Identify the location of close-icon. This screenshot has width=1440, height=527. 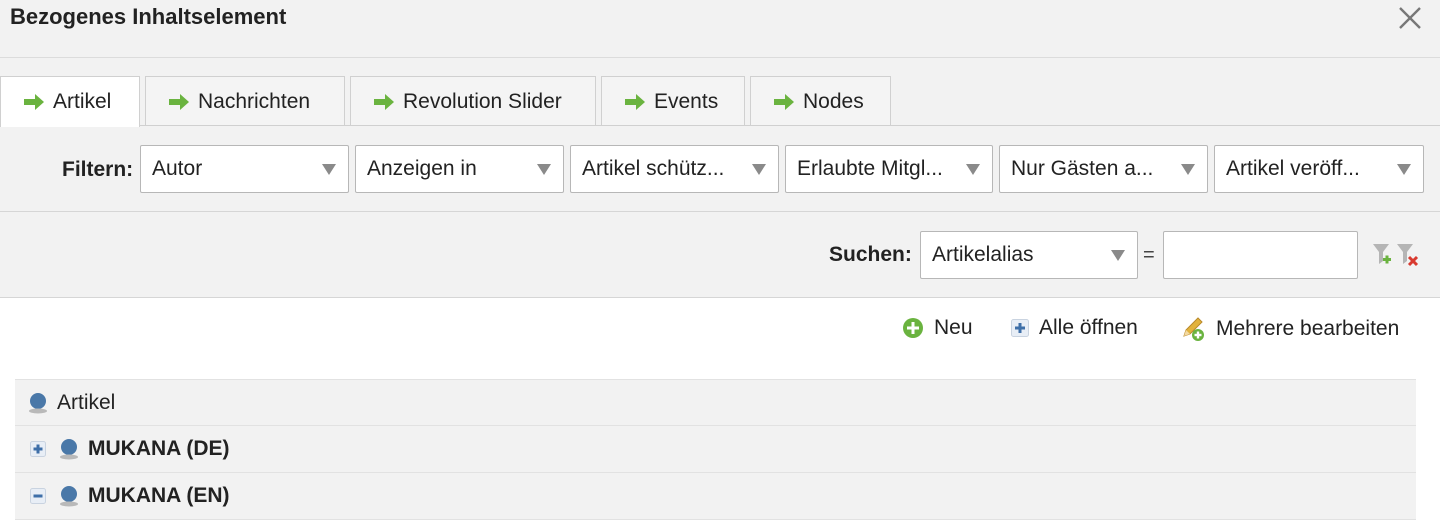
(1410, 18).